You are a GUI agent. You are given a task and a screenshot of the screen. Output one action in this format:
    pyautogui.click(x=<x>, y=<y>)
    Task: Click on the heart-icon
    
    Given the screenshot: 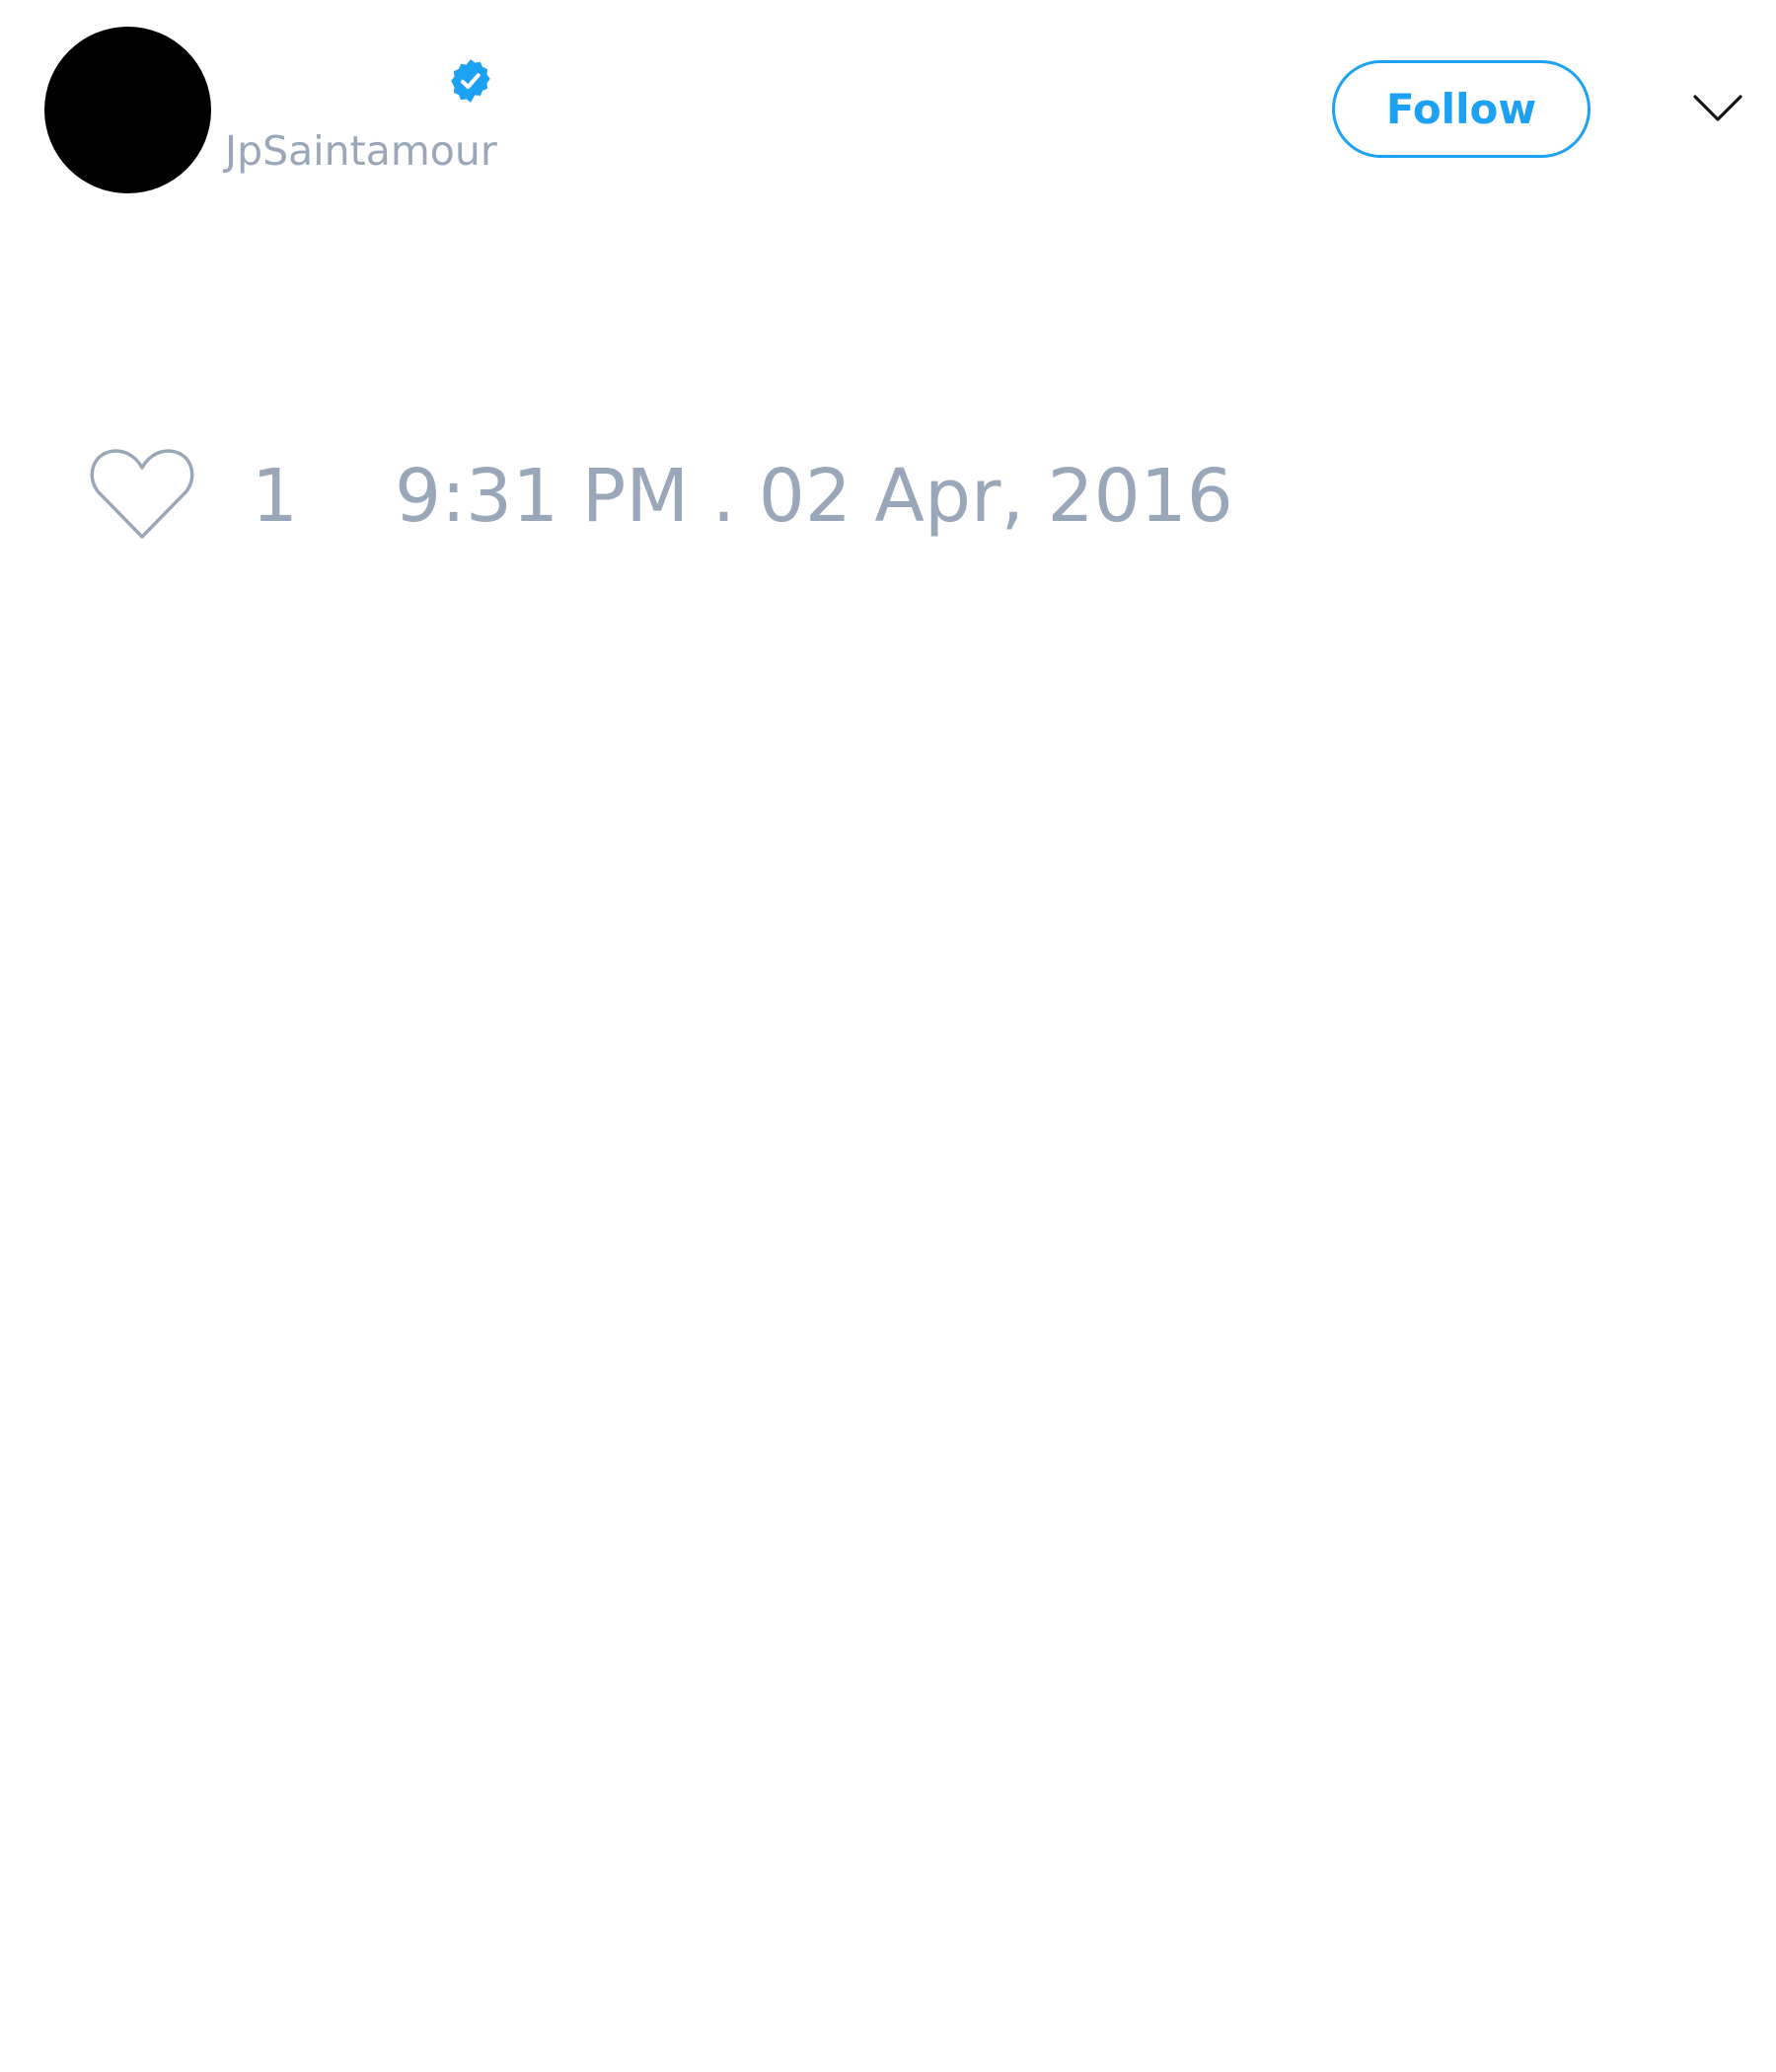 What is the action you would take?
    pyautogui.click(x=142, y=494)
    